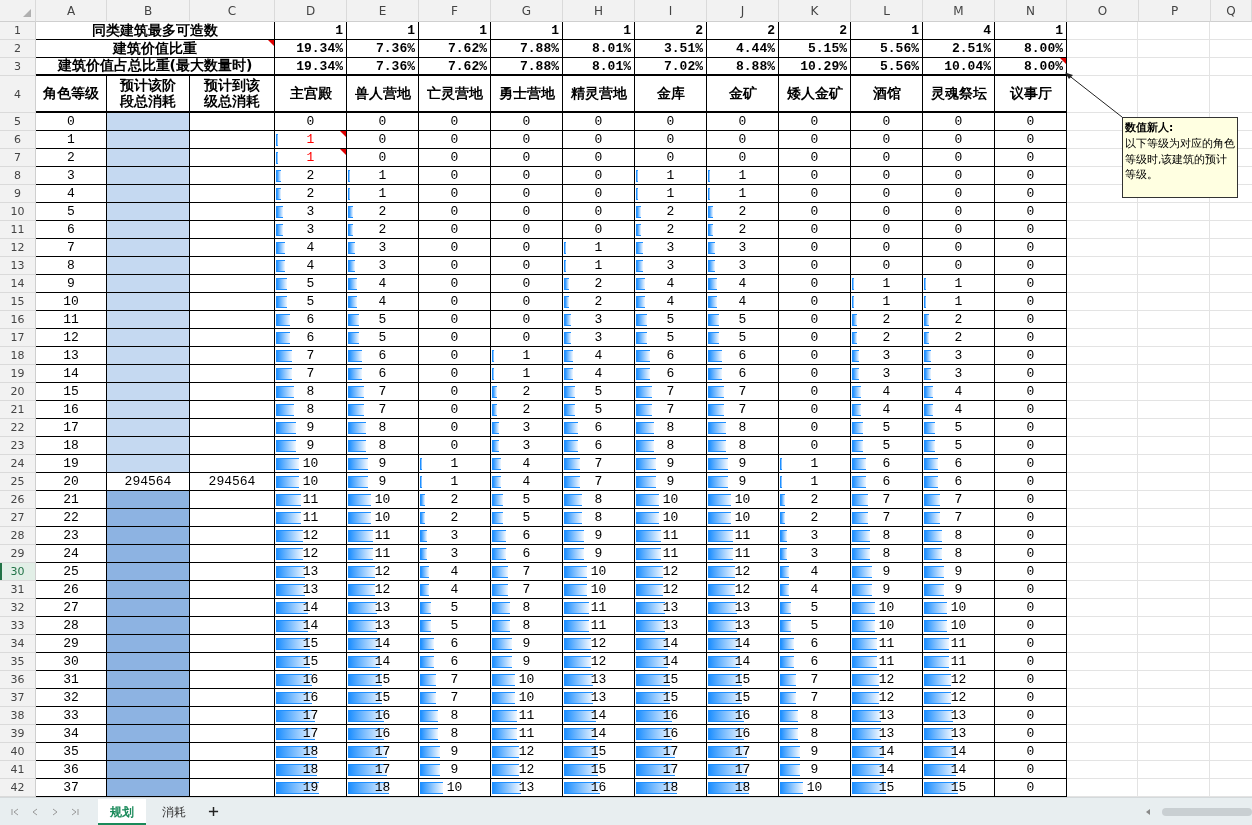  Describe the element at coordinates (18, 716) in the screenshot. I see `row-header: 38` at that location.